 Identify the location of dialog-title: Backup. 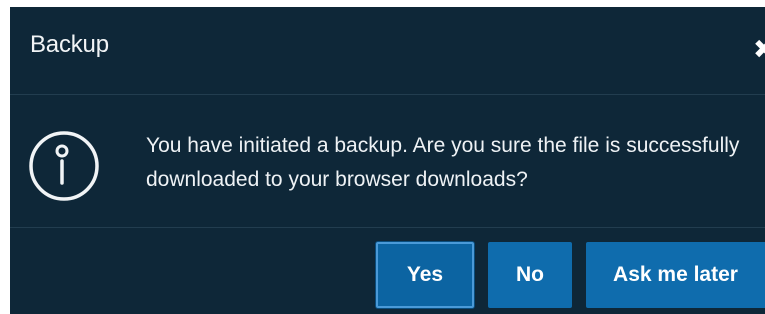
(69, 44).